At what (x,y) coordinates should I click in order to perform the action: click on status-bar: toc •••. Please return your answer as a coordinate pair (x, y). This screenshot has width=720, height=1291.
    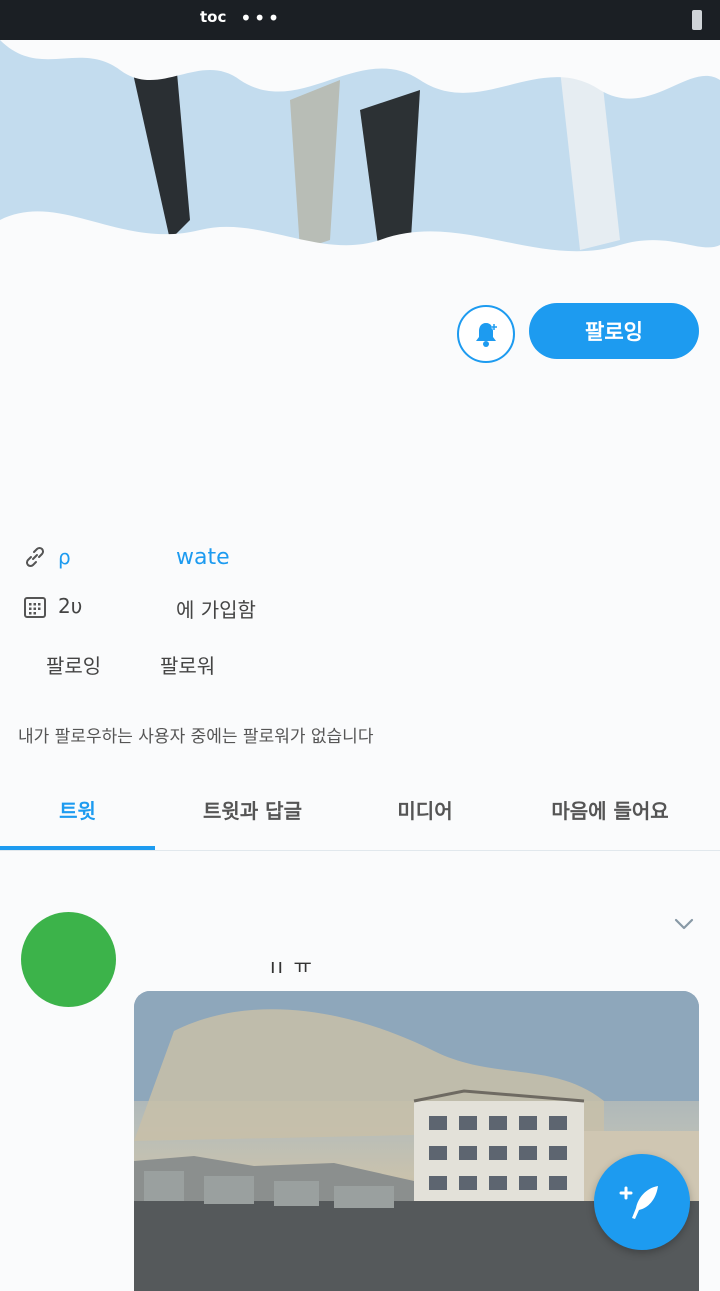
    Looking at the image, I should click on (360, 20).